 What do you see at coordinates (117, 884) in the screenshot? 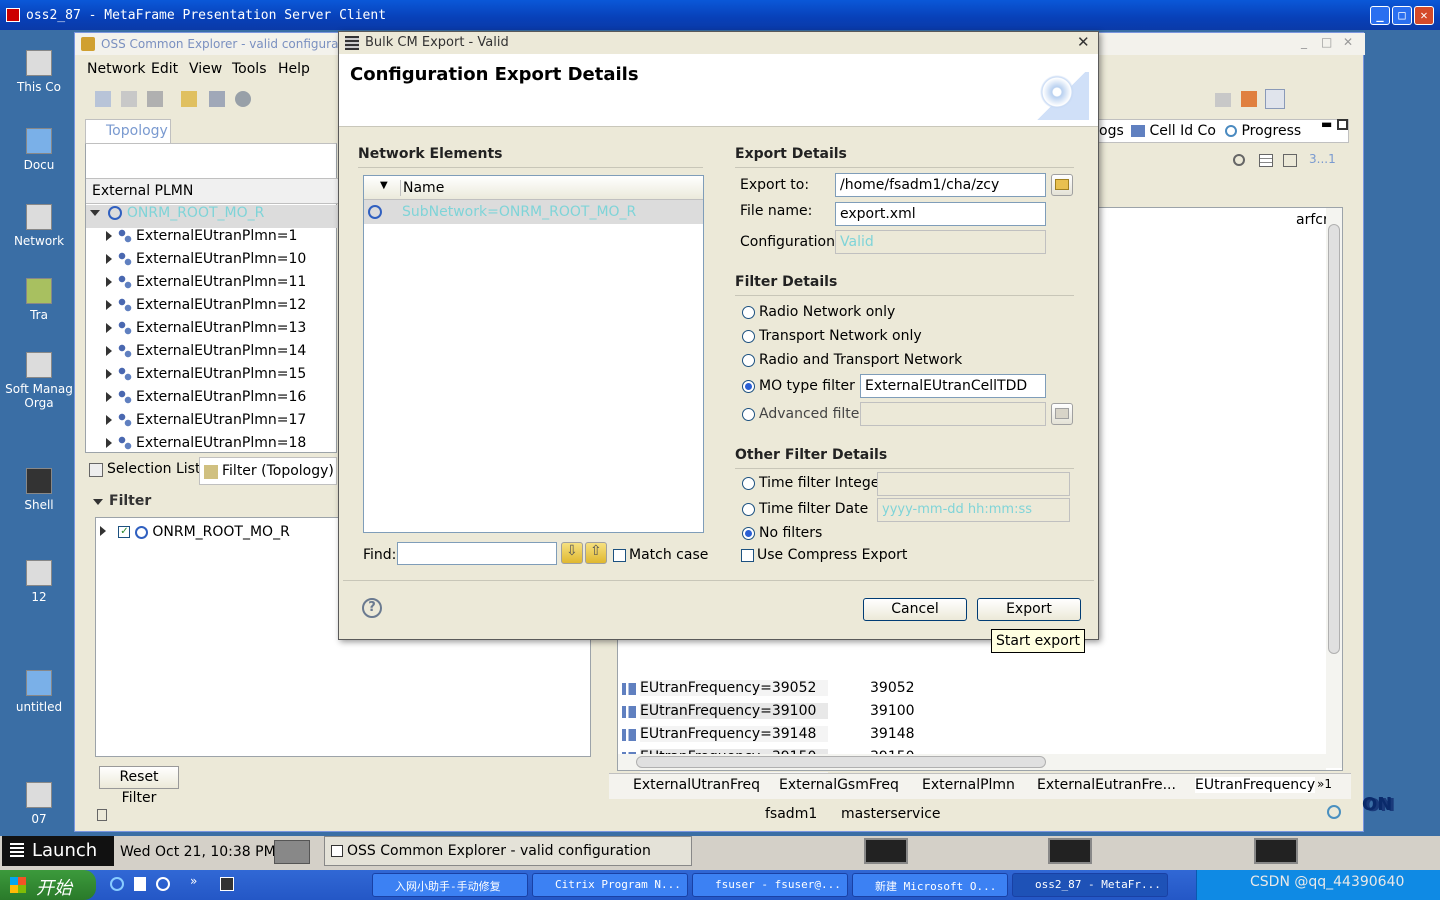
I see `ie-icon` at bounding box center [117, 884].